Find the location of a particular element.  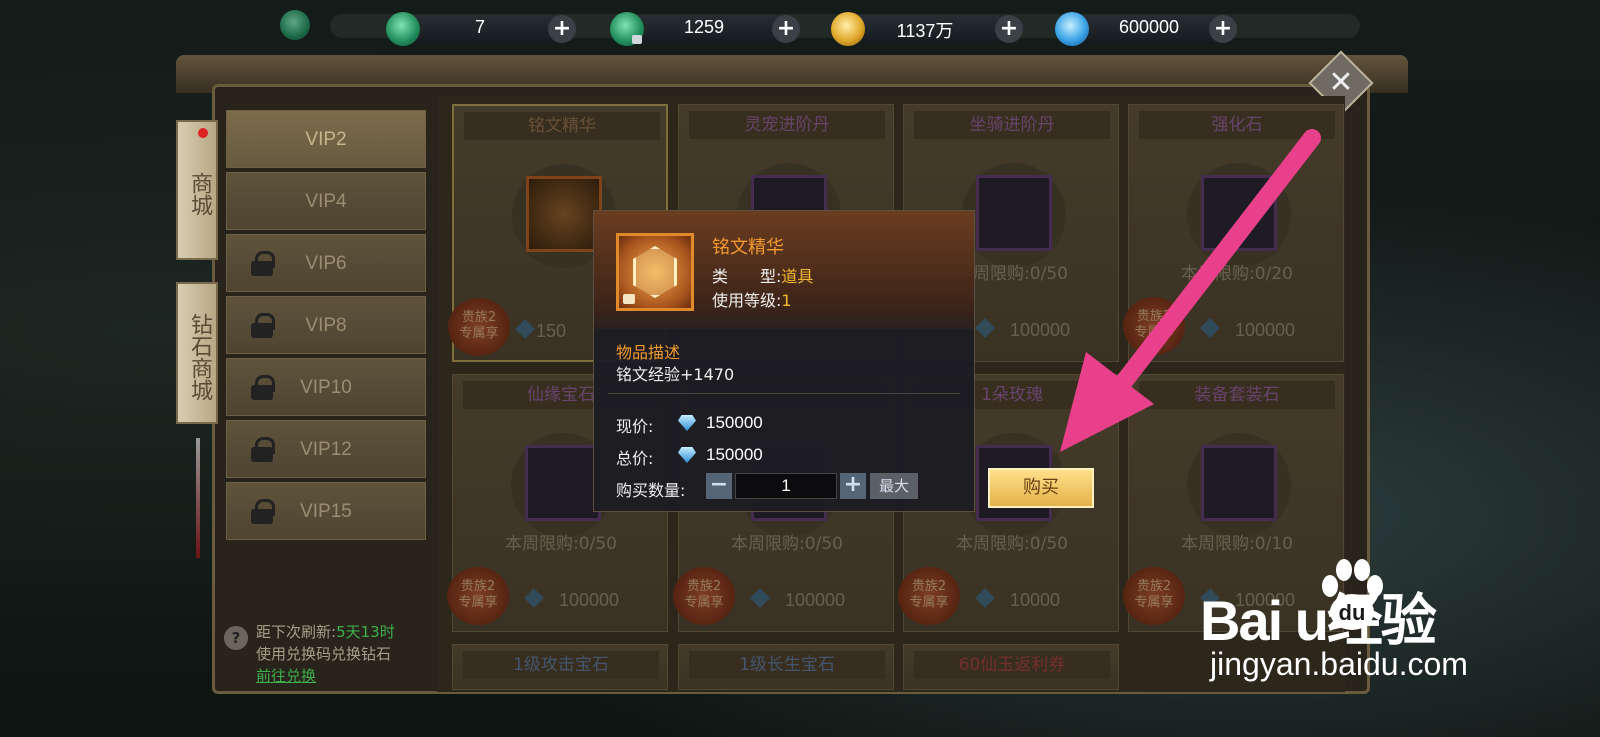

paw-icon: du is located at coordinates (1352, 594).